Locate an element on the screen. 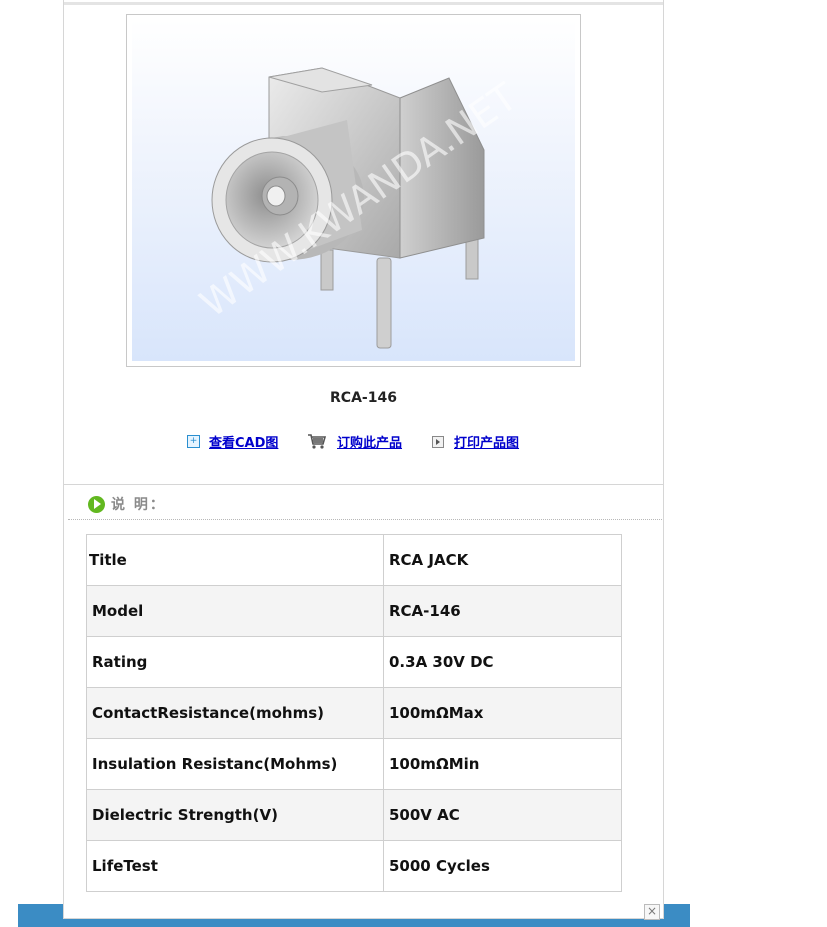 The image size is (827, 927). spec-value: RCA-146 is located at coordinates (502, 611).